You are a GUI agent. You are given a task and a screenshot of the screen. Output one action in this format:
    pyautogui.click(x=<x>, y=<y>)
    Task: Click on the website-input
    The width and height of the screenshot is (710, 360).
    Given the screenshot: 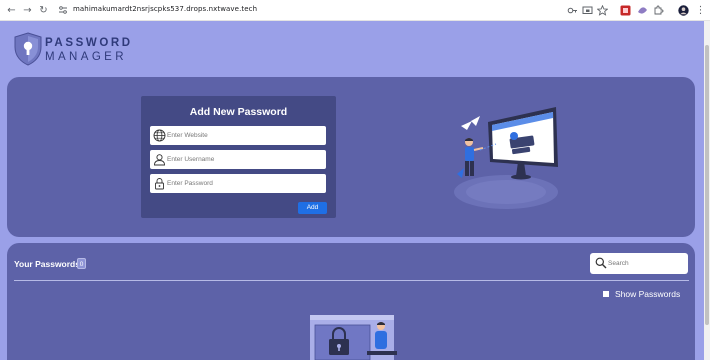 What is the action you would take?
    pyautogui.click(x=244, y=135)
    